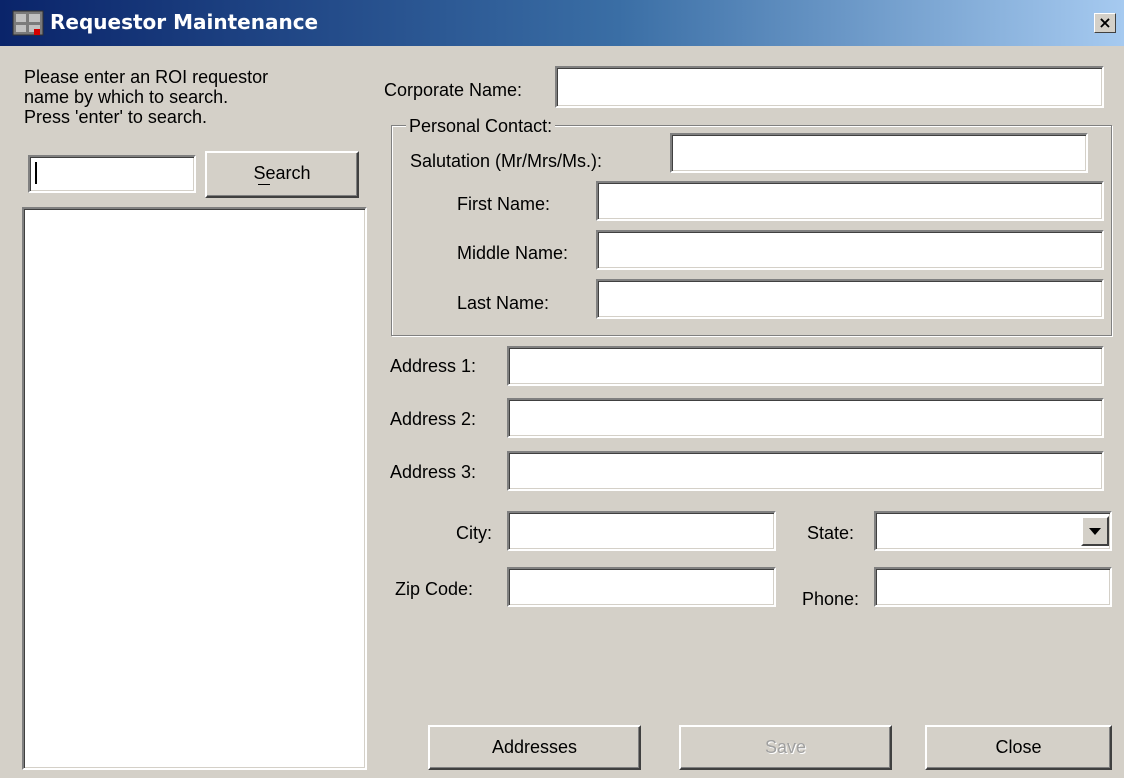 The image size is (1124, 778). I want to click on window-title: Requestor Maintenance, so click(184, 22).